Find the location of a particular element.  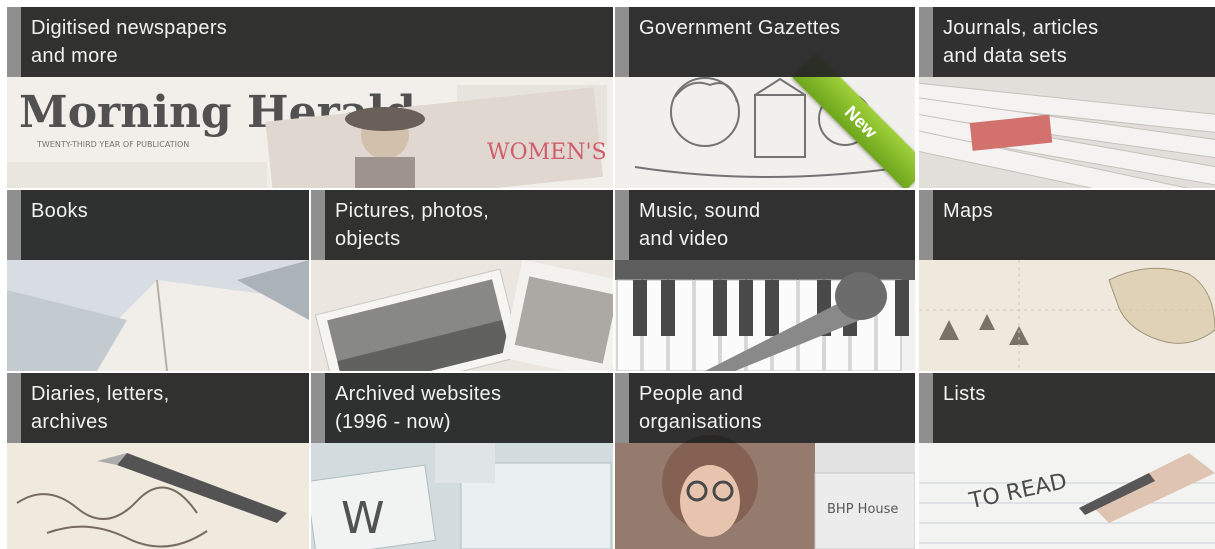

tile-caption: People and organisations is located at coordinates (765, 408).